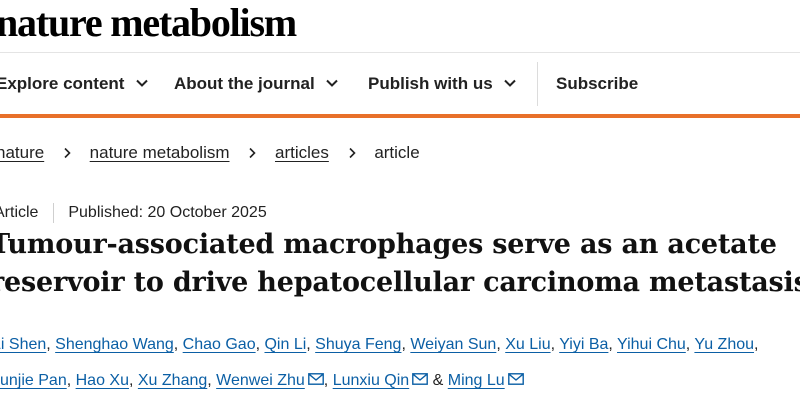  Describe the element at coordinates (597, 84) in the screenshot. I see `nav-subscribe: Subscribe` at that location.